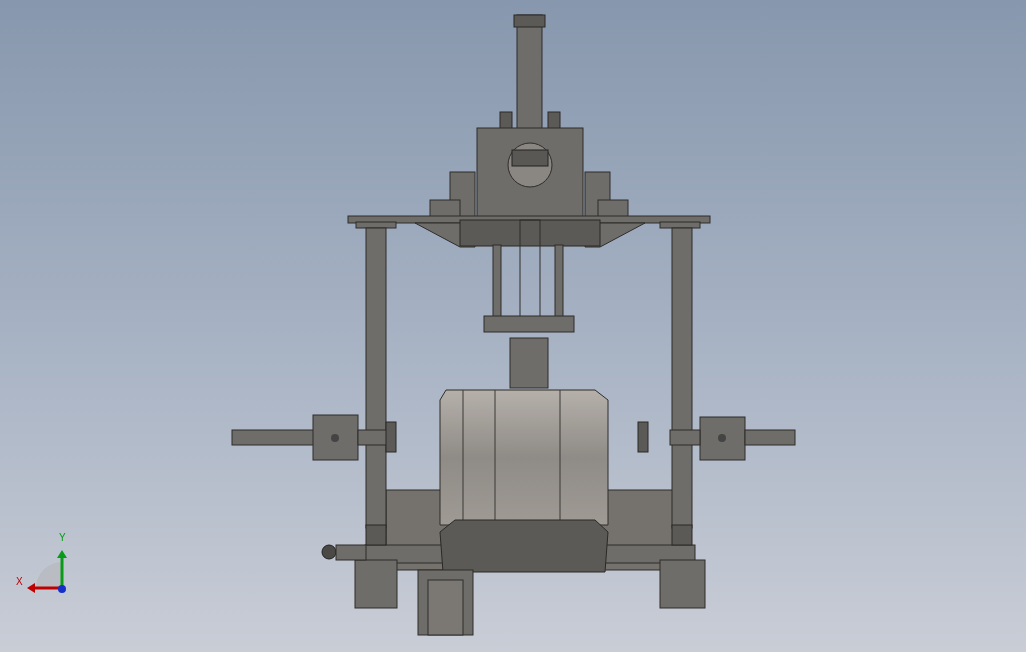 This screenshot has height=652, width=1026. I want to click on x-axis-label: X, so click(19, 582).